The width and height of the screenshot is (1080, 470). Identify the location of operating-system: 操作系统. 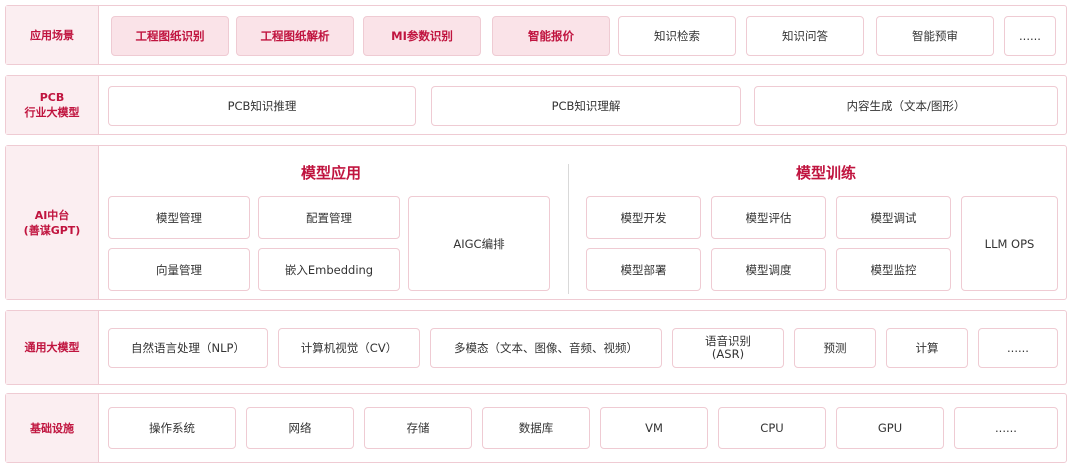
(172, 428).